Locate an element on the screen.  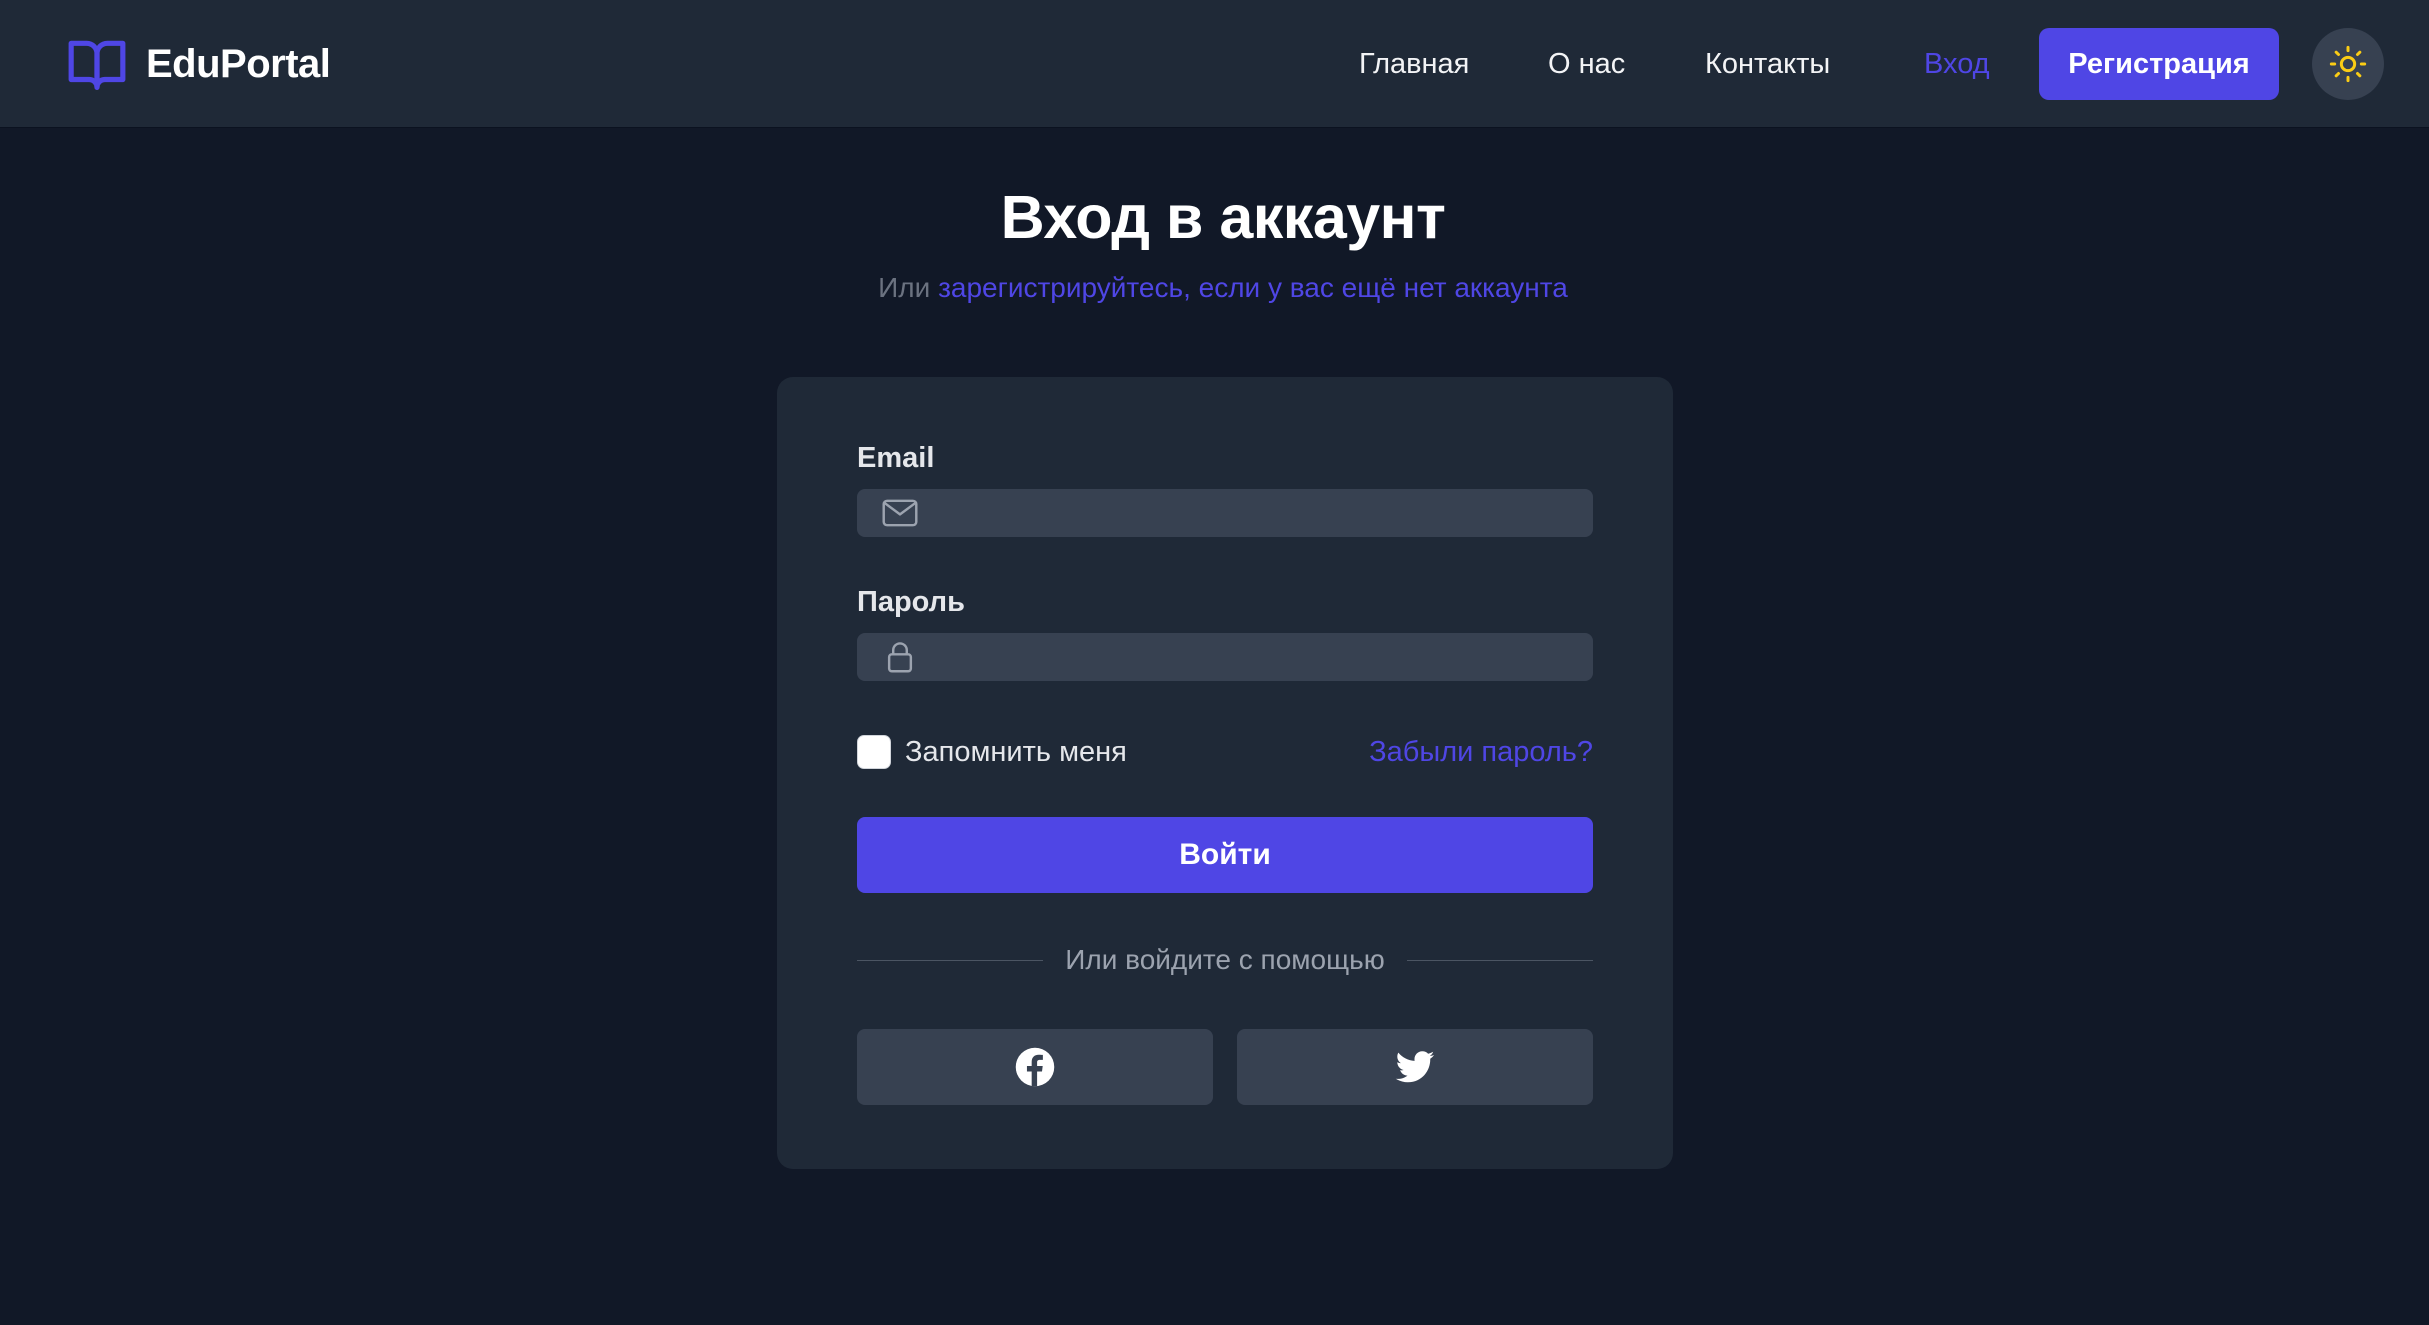
email-field-wrapper is located at coordinates (1225, 513).